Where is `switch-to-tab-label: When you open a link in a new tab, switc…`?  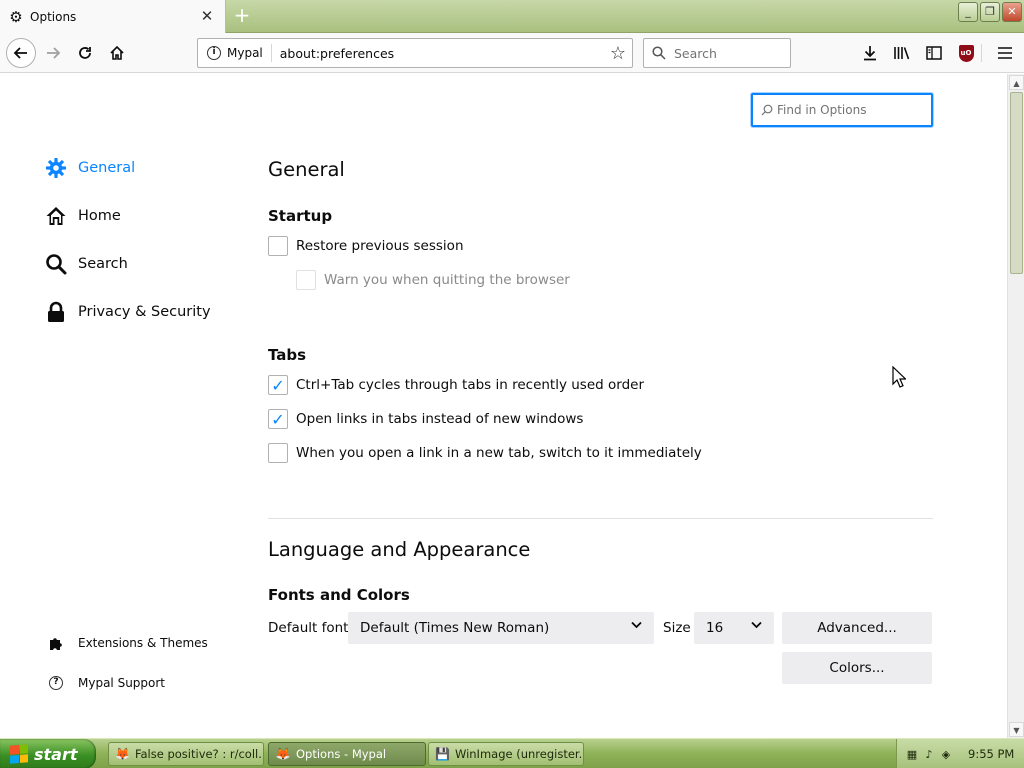
switch-to-tab-label: When you open a link in a new tab, switc… is located at coordinates (499, 453).